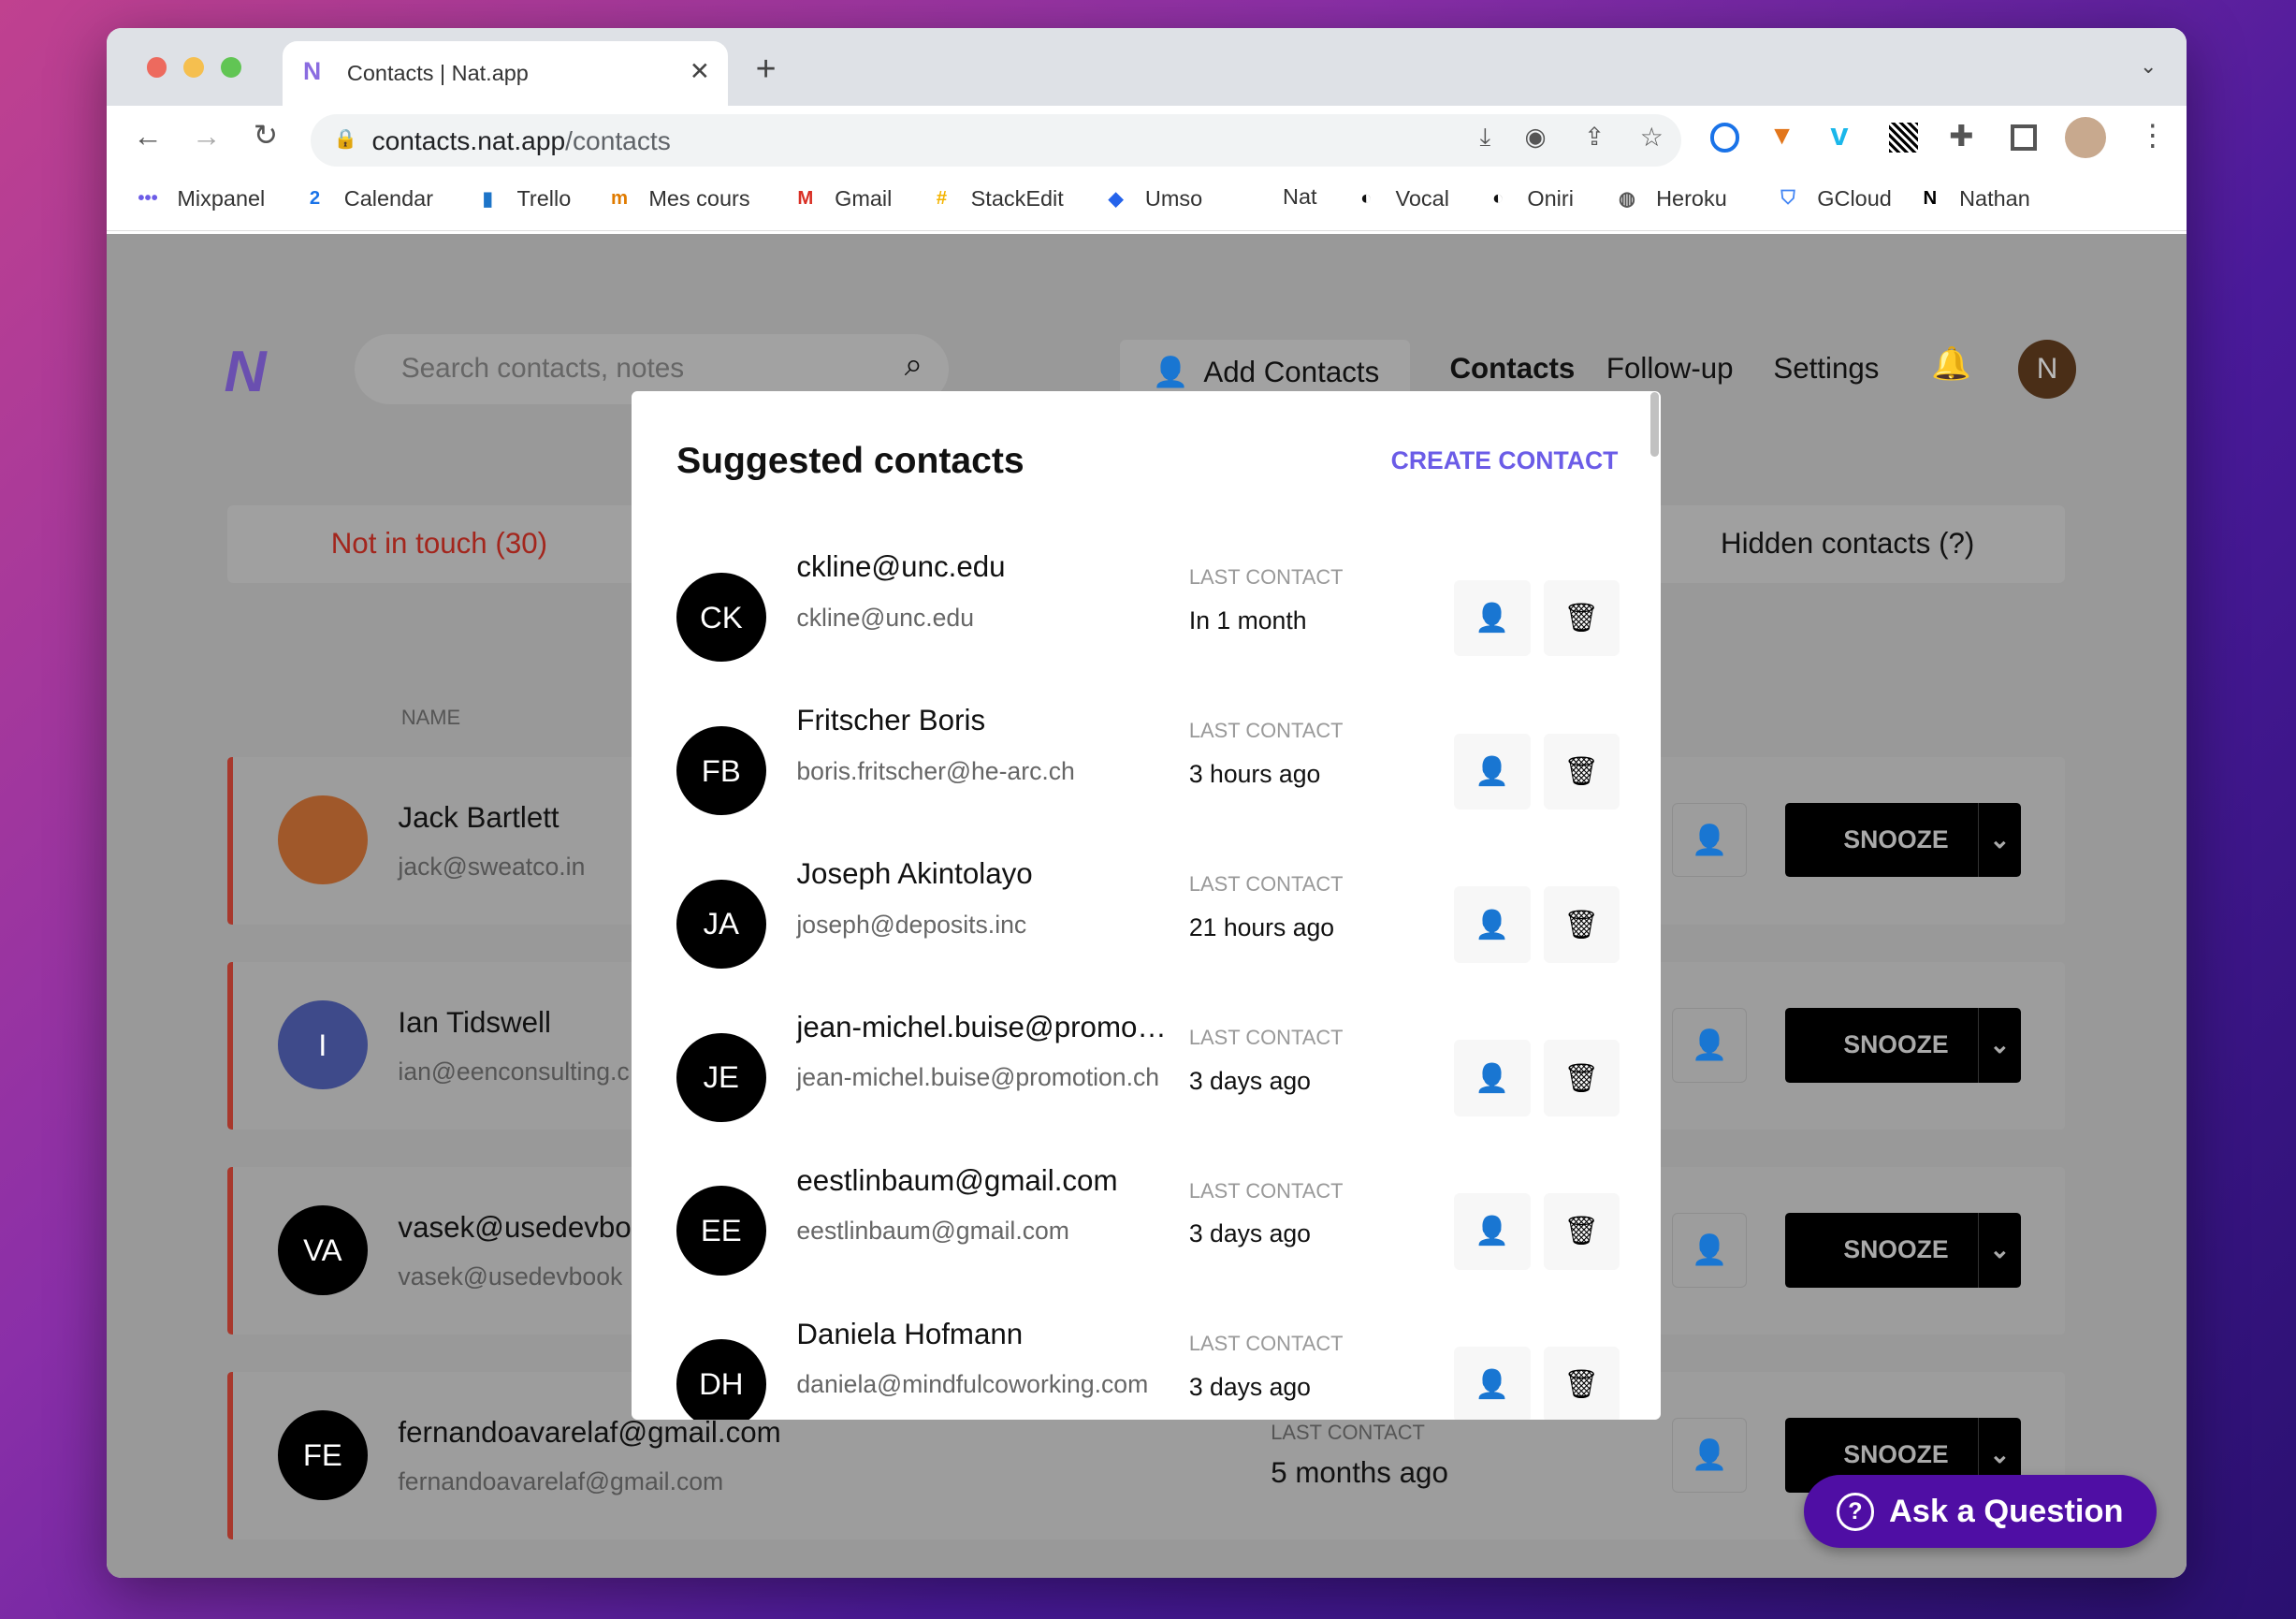  Describe the element at coordinates (1654, 425) in the screenshot. I see `modal-scrollbar` at that location.